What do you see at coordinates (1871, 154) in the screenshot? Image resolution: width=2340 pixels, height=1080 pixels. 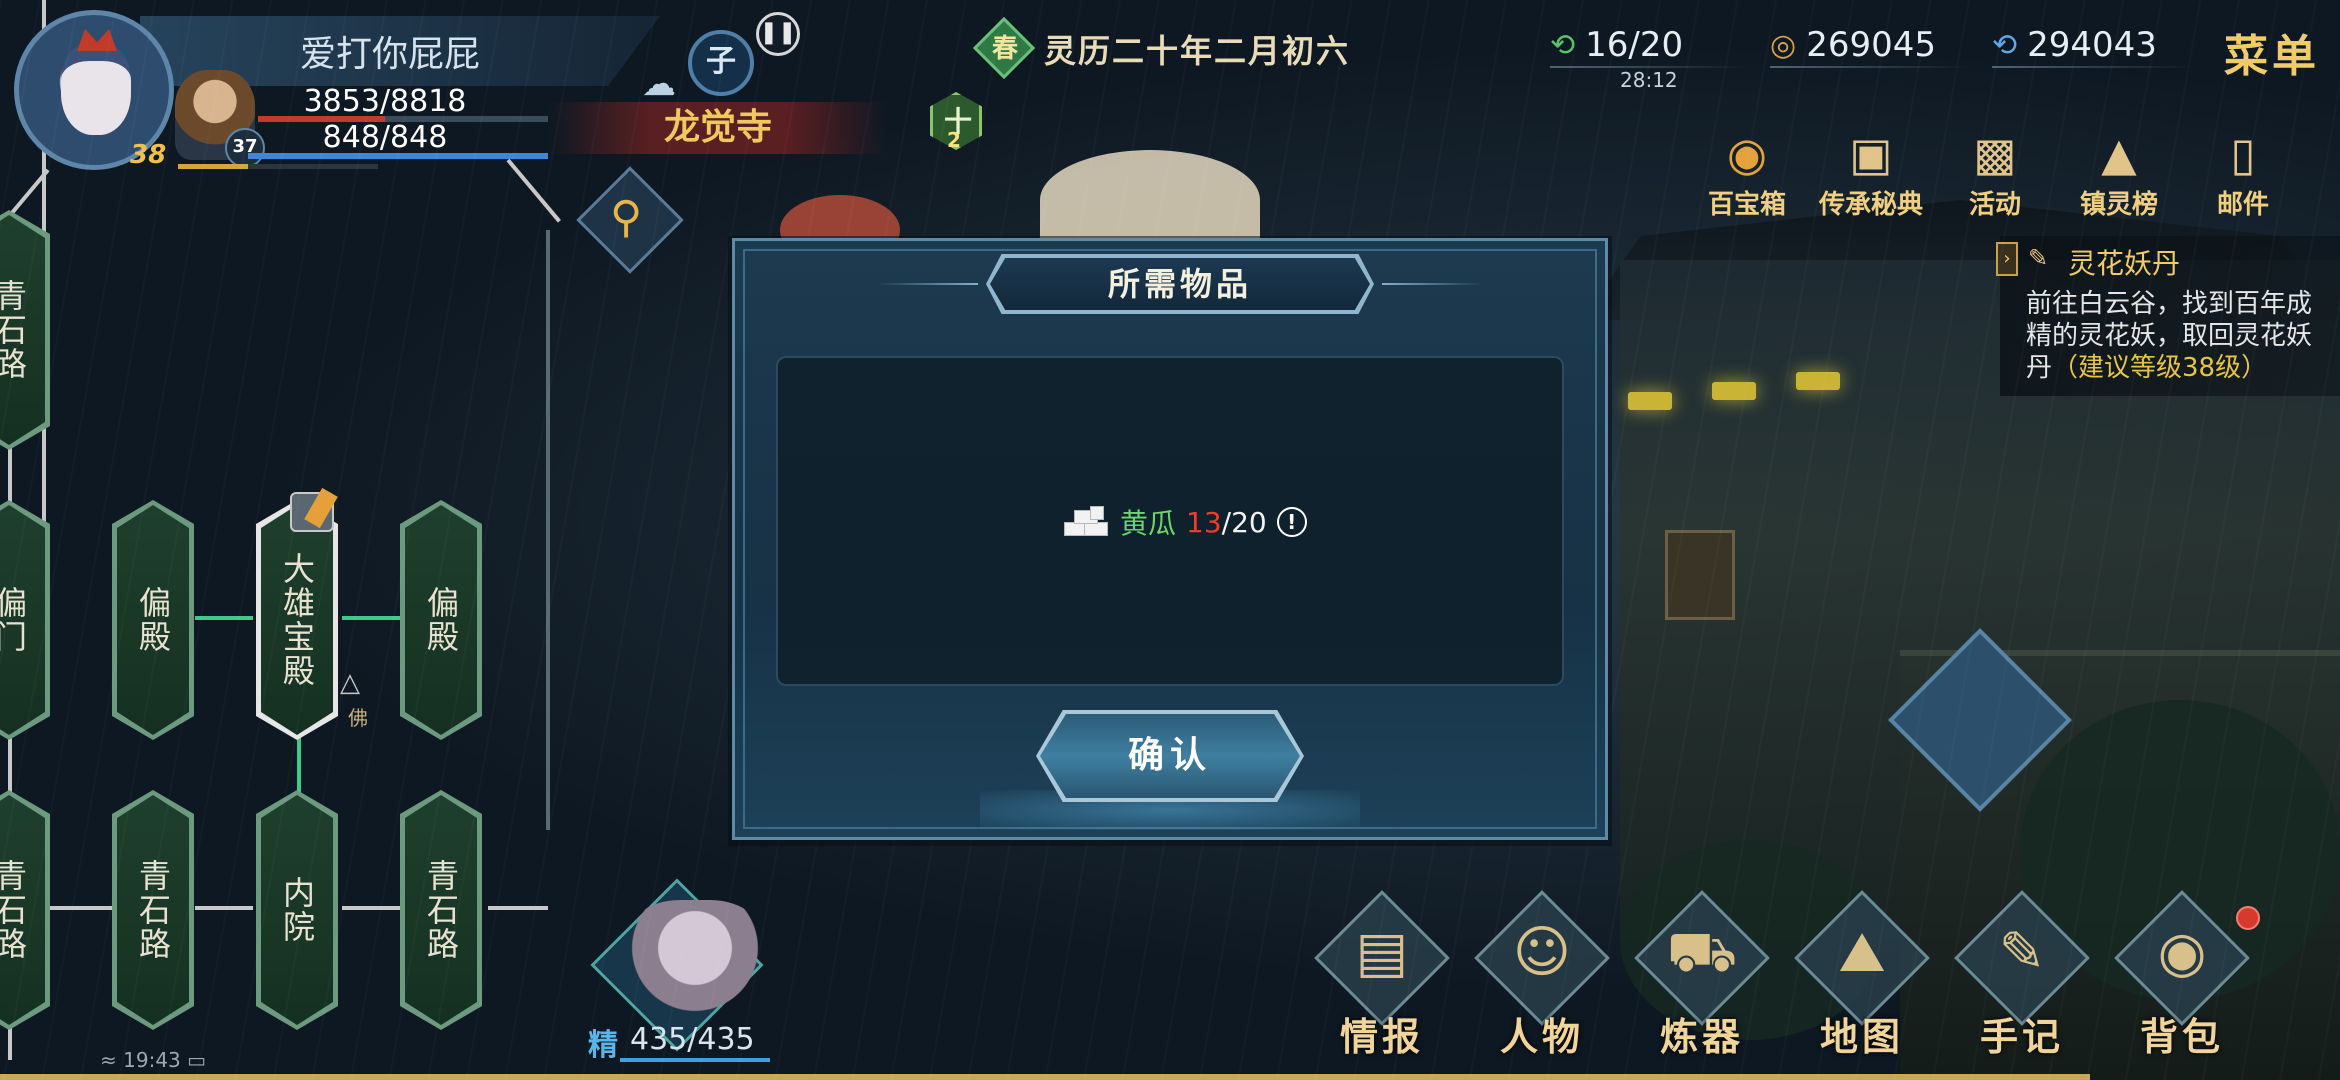 I see `book-icon: ▣` at bounding box center [1871, 154].